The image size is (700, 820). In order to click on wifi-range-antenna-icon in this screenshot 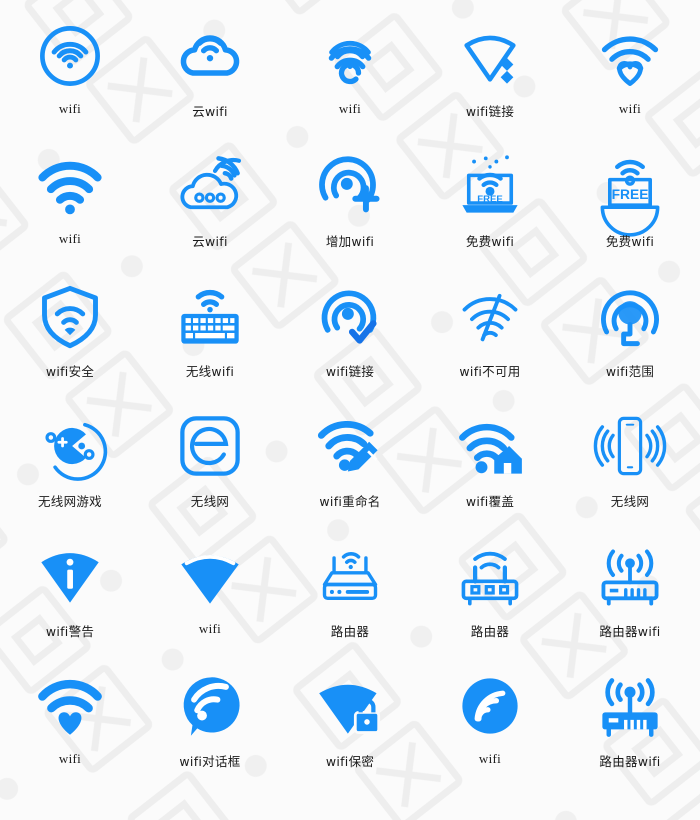, I will do `click(630, 316)`.